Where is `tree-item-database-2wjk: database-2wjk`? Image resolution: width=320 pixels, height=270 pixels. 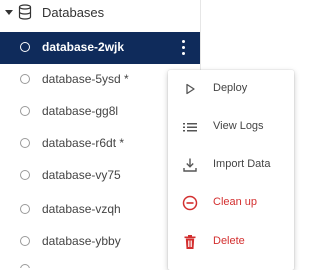
tree-item-database-2wjk: database-2wjk is located at coordinates (100, 48).